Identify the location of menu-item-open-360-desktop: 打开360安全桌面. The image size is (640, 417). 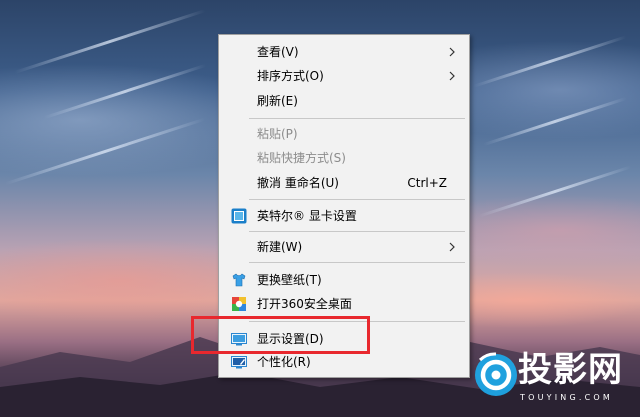
(344, 304).